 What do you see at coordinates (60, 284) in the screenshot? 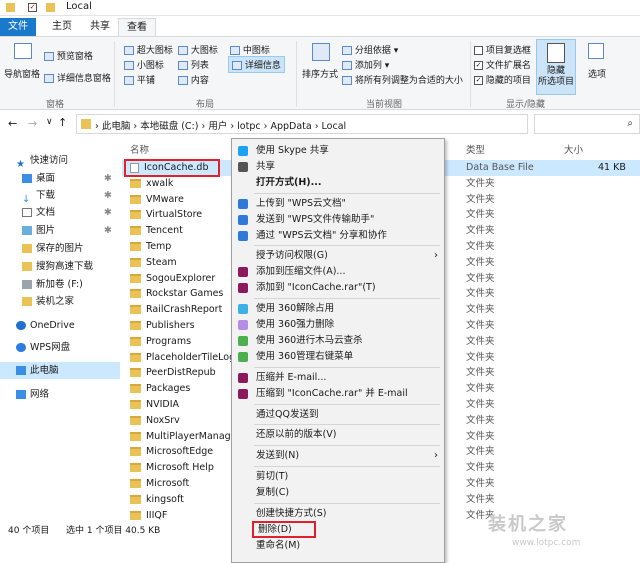
I see `sidebar-item-drive-f: 新加卷 (F:)` at bounding box center [60, 284].